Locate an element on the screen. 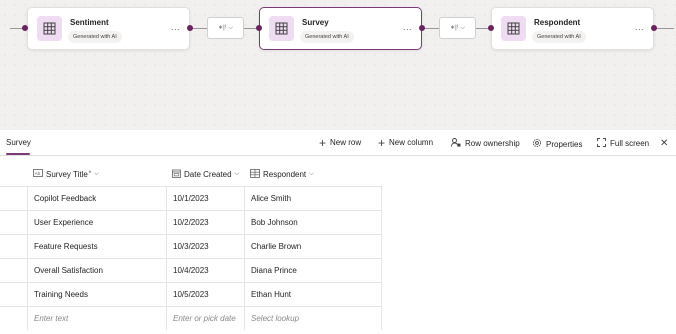 The image size is (676, 334). respondent-cell: Bob Johnson is located at coordinates (313, 222).